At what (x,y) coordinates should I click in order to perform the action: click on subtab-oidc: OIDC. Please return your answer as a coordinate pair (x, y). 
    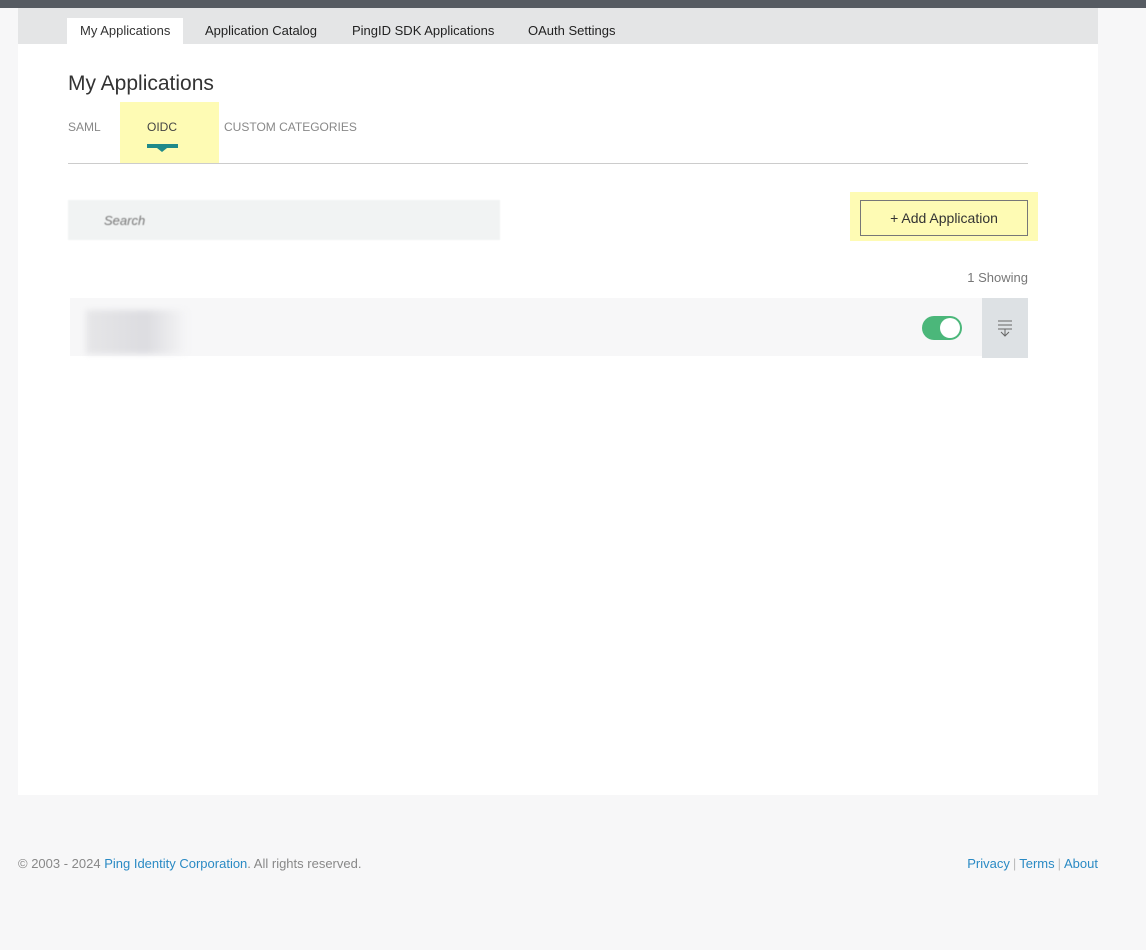
    Looking at the image, I should click on (162, 127).